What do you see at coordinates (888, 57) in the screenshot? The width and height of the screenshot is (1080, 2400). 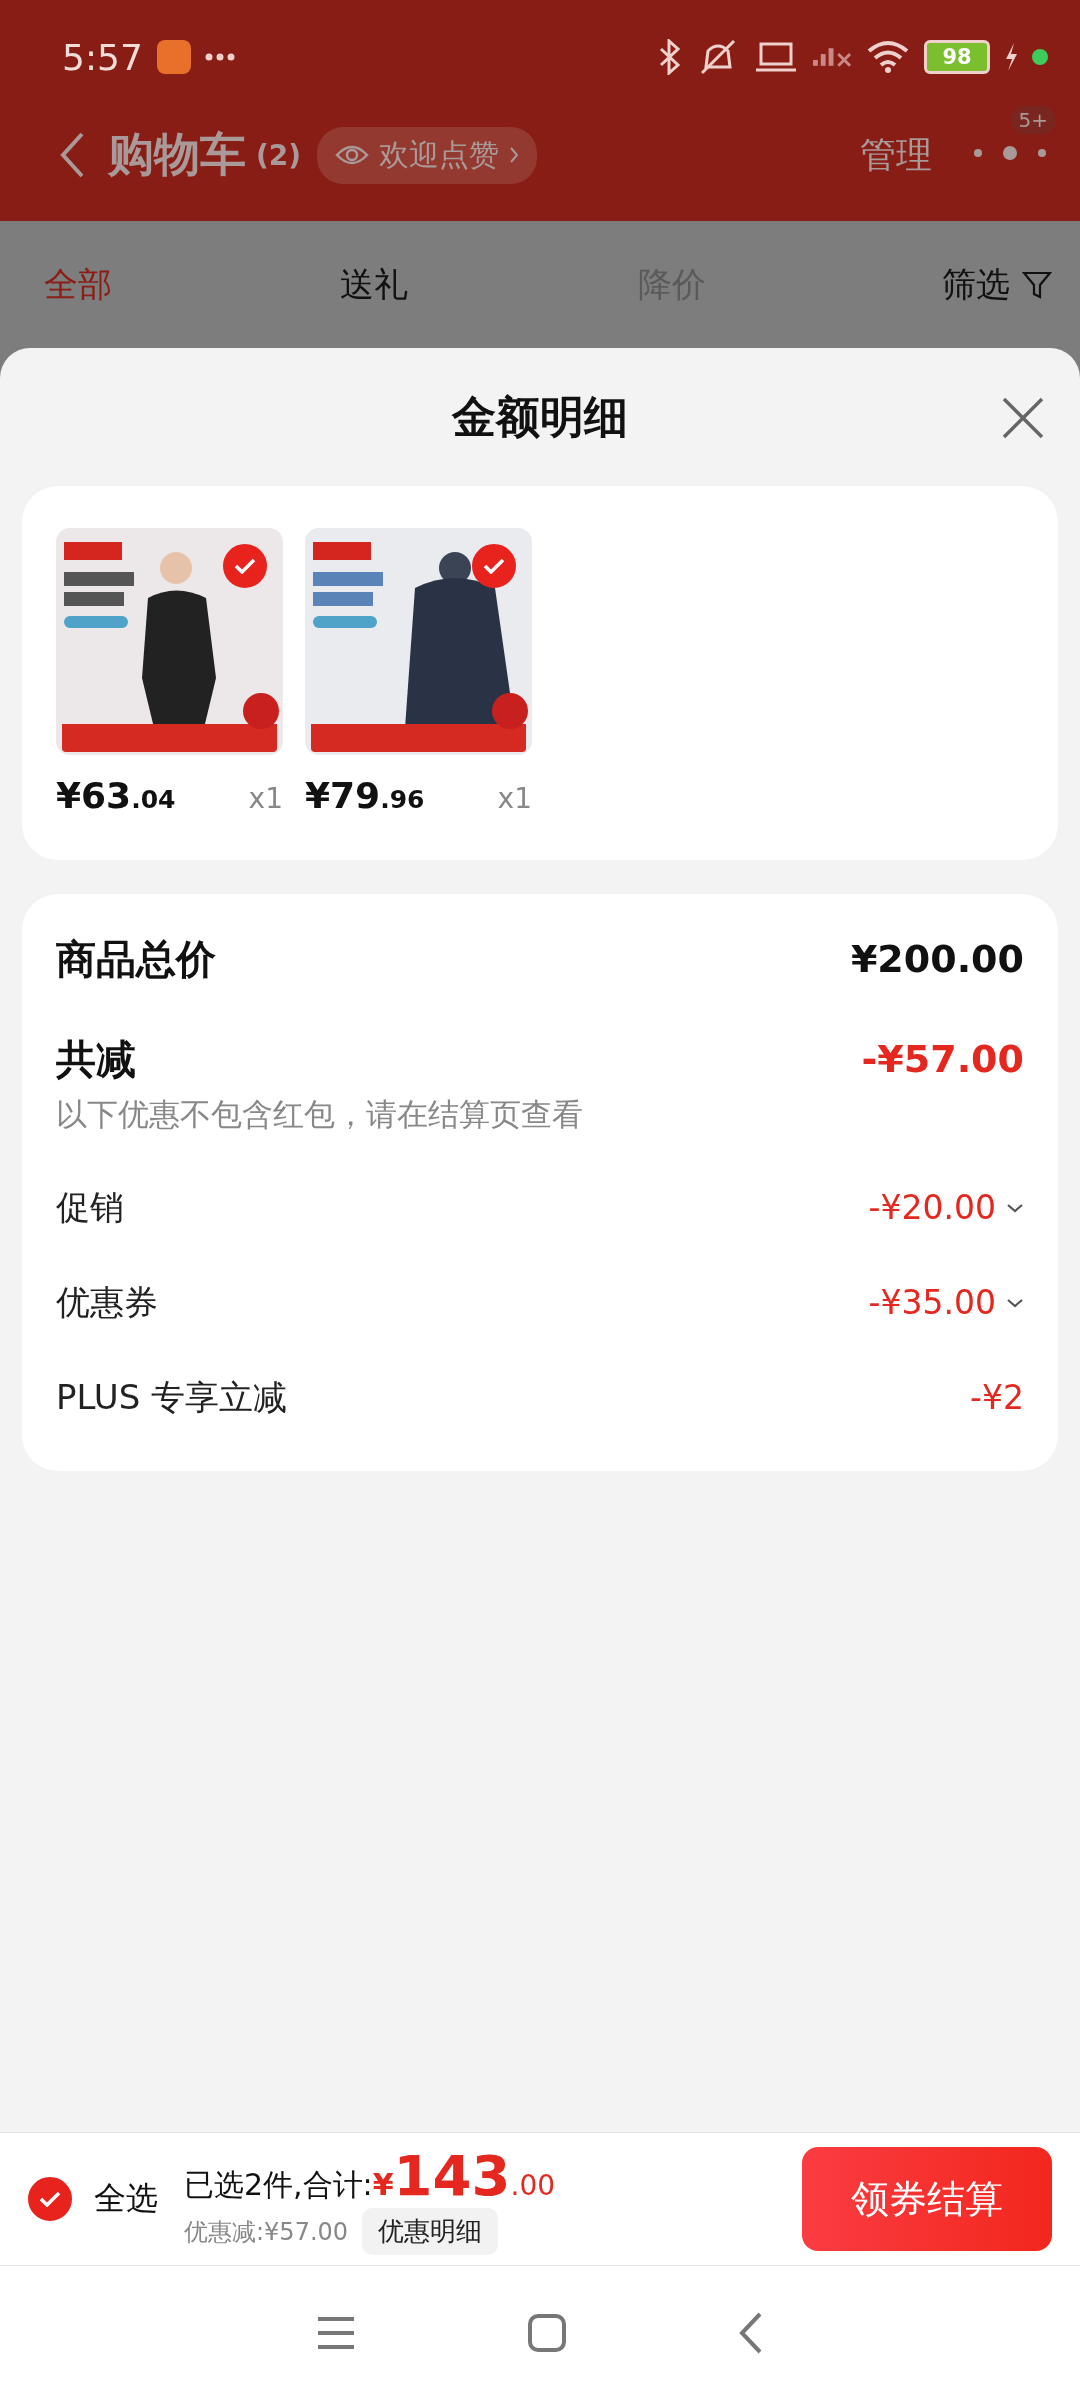 I see `wifi-icon` at bounding box center [888, 57].